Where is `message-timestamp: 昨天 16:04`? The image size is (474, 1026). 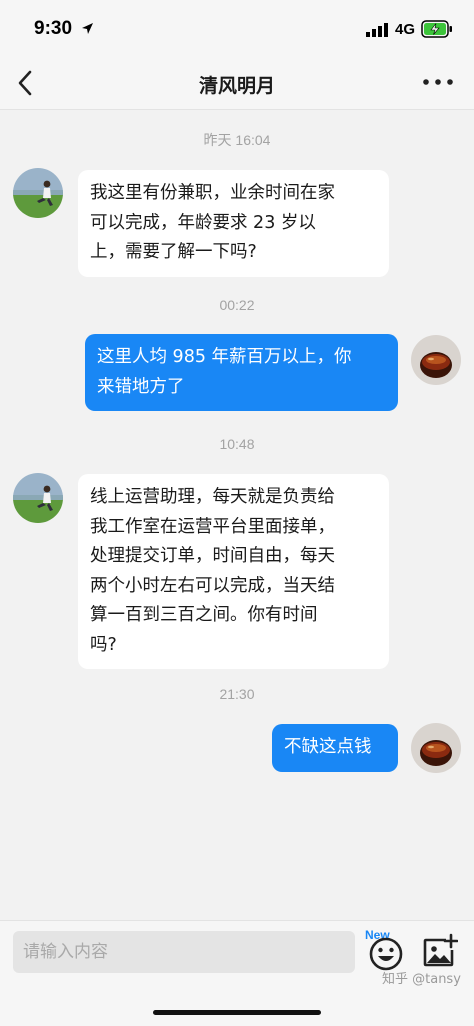 message-timestamp: 昨天 16:04 is located at coordinates (237, 140).